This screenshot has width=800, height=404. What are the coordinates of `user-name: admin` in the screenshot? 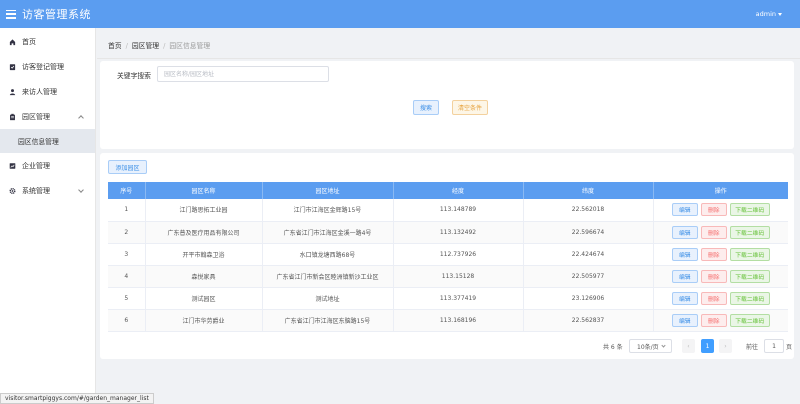 It's located at (766, 14).